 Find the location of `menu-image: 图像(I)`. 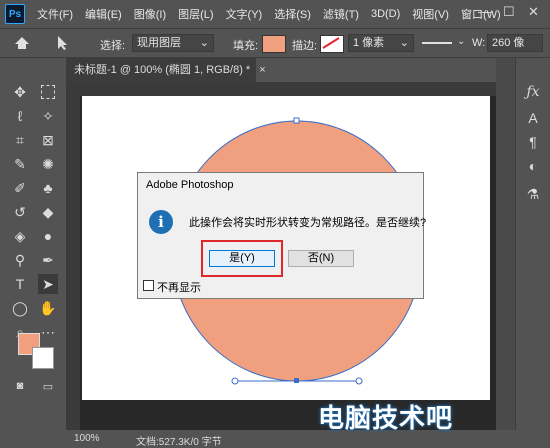

menu-image: 图像(I) is located at coordinates (150, 14).